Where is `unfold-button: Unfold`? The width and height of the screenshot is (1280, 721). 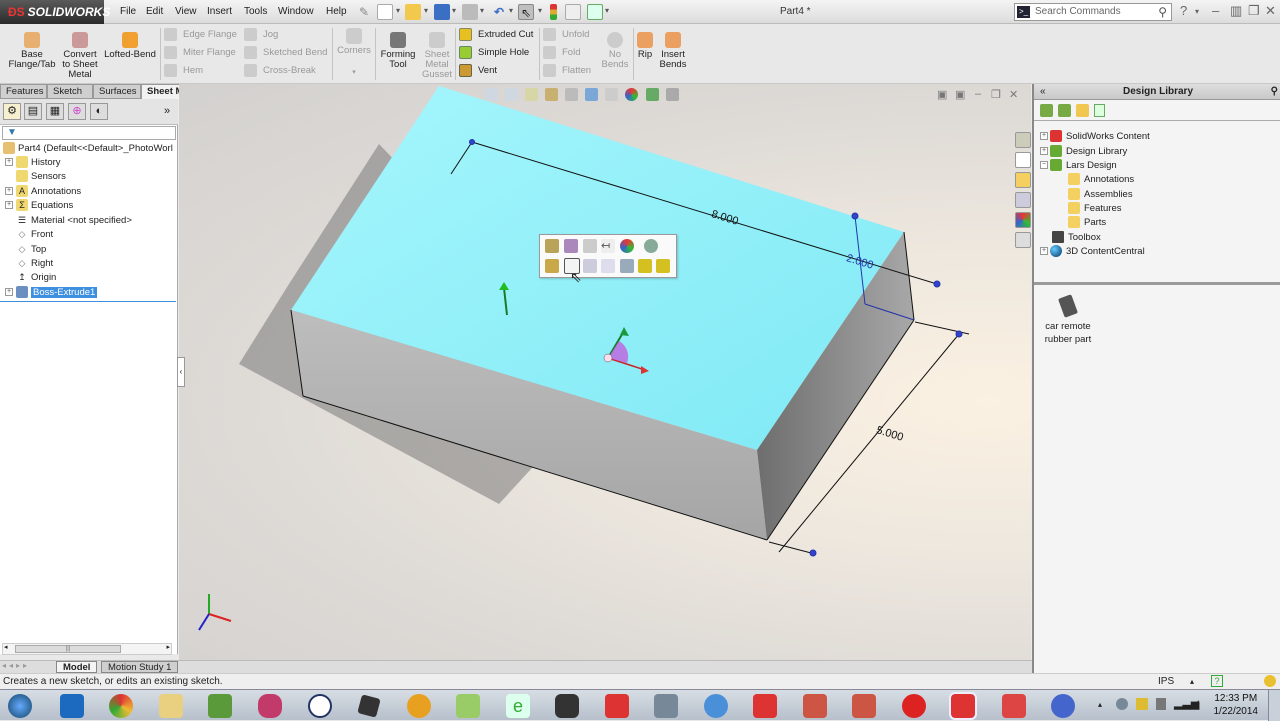 unfold-button: Unfold is located at coordinates (567, 35).